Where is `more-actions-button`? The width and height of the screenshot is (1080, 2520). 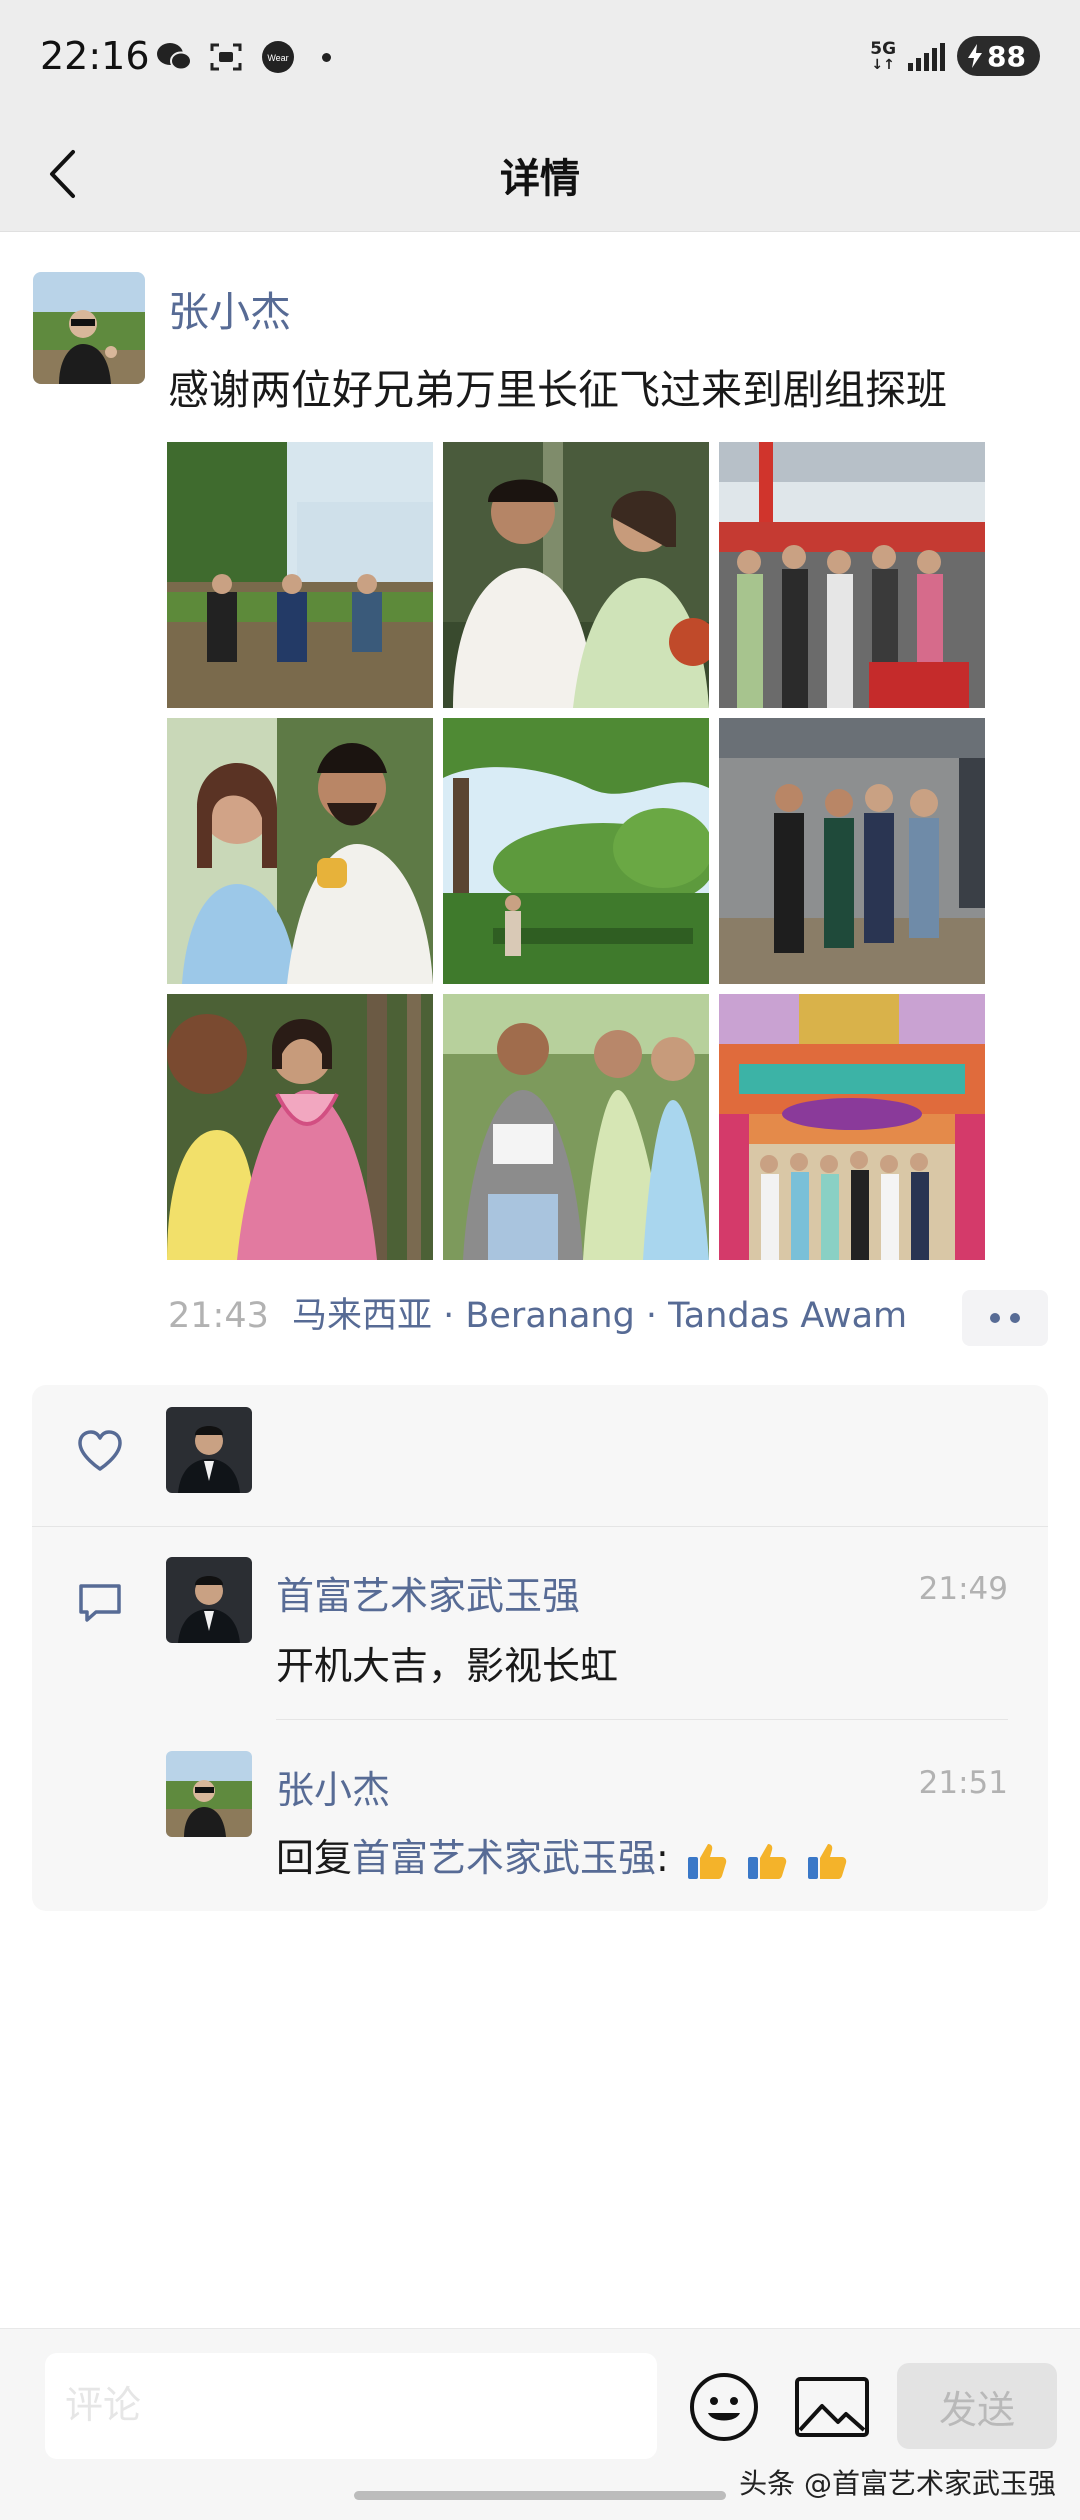
more-actions-button is located at coordinates (1005, 1318).